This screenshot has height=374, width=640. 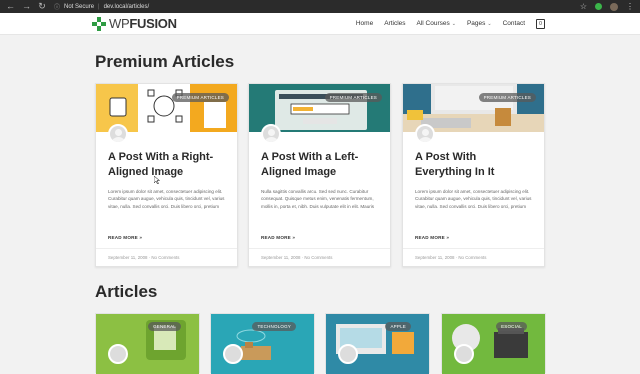 I want to click on article-card: TECHNOLOGY, so click(x=262, y=343).